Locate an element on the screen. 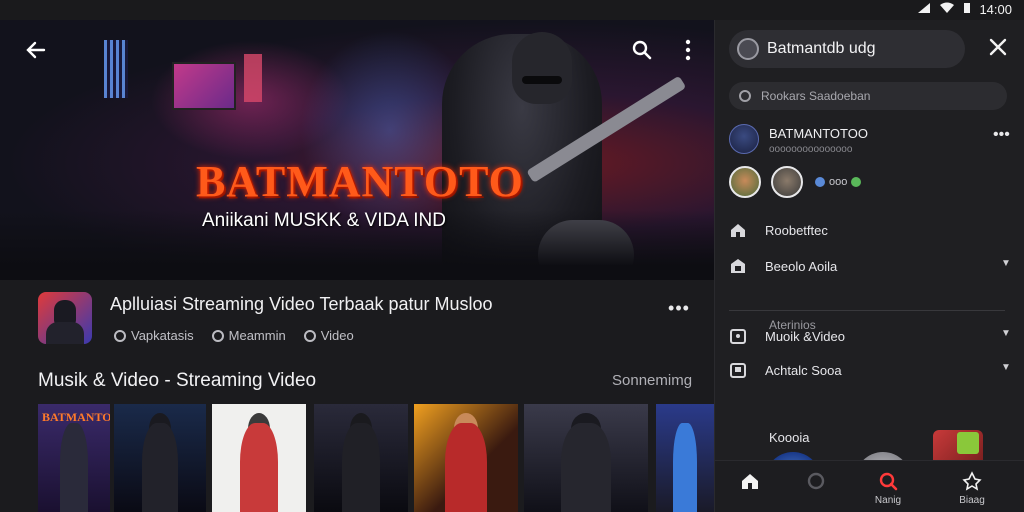 The image size is (1024, 512). nav-label: Biaag is located at coordinates (972, 500).